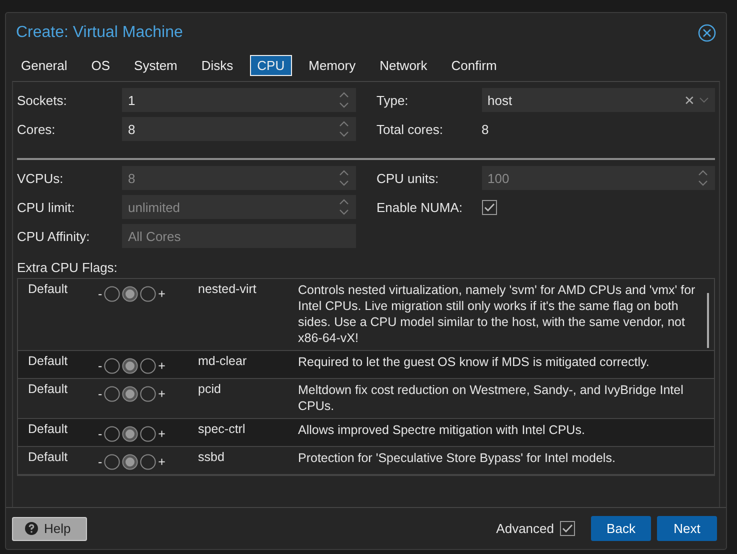  I want to click on section-label: Extra CPU Flags:, so click(67, 267).